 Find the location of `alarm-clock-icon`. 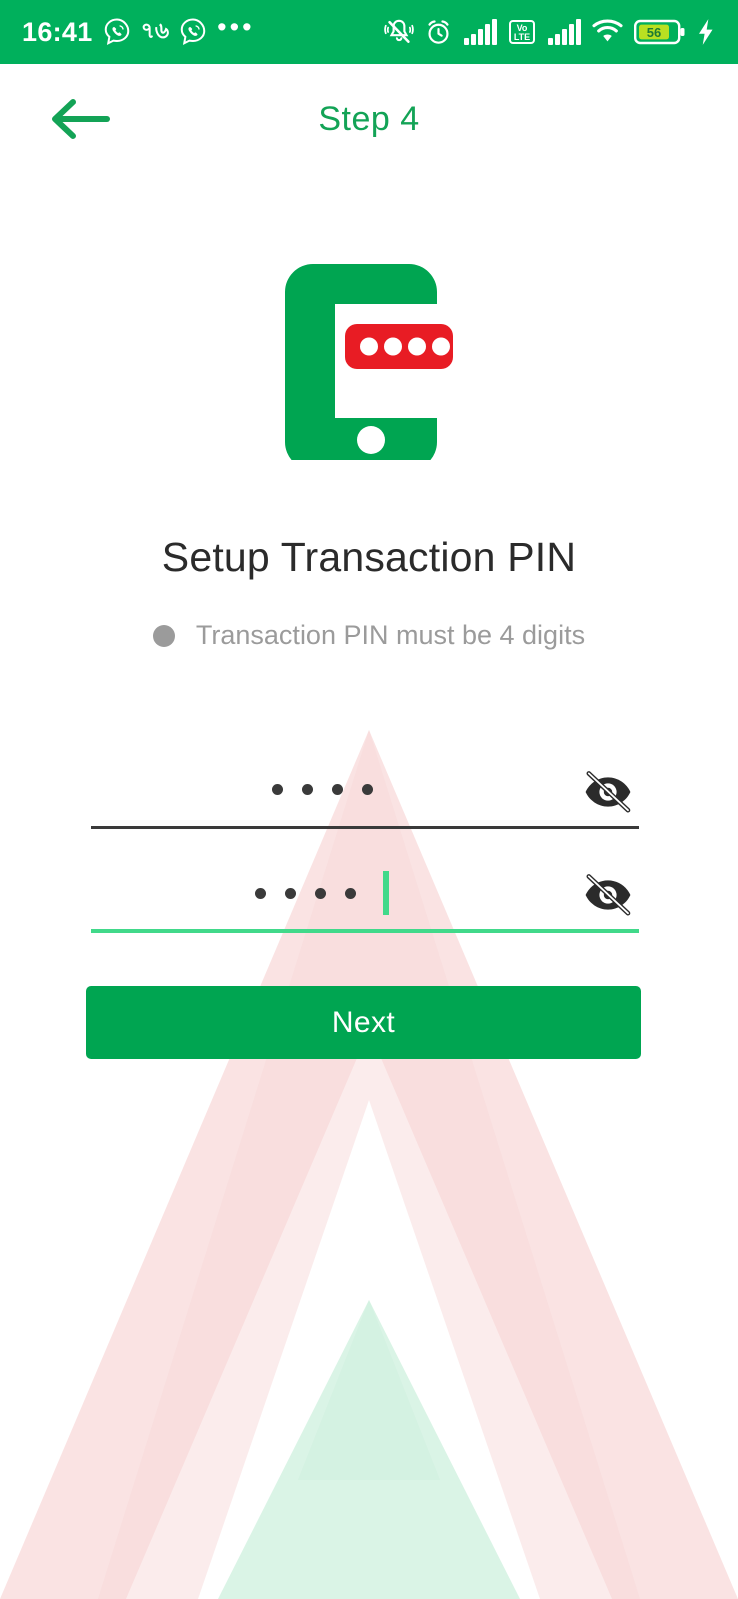

alarm-clock-icon is located at coordinates (438, 31).